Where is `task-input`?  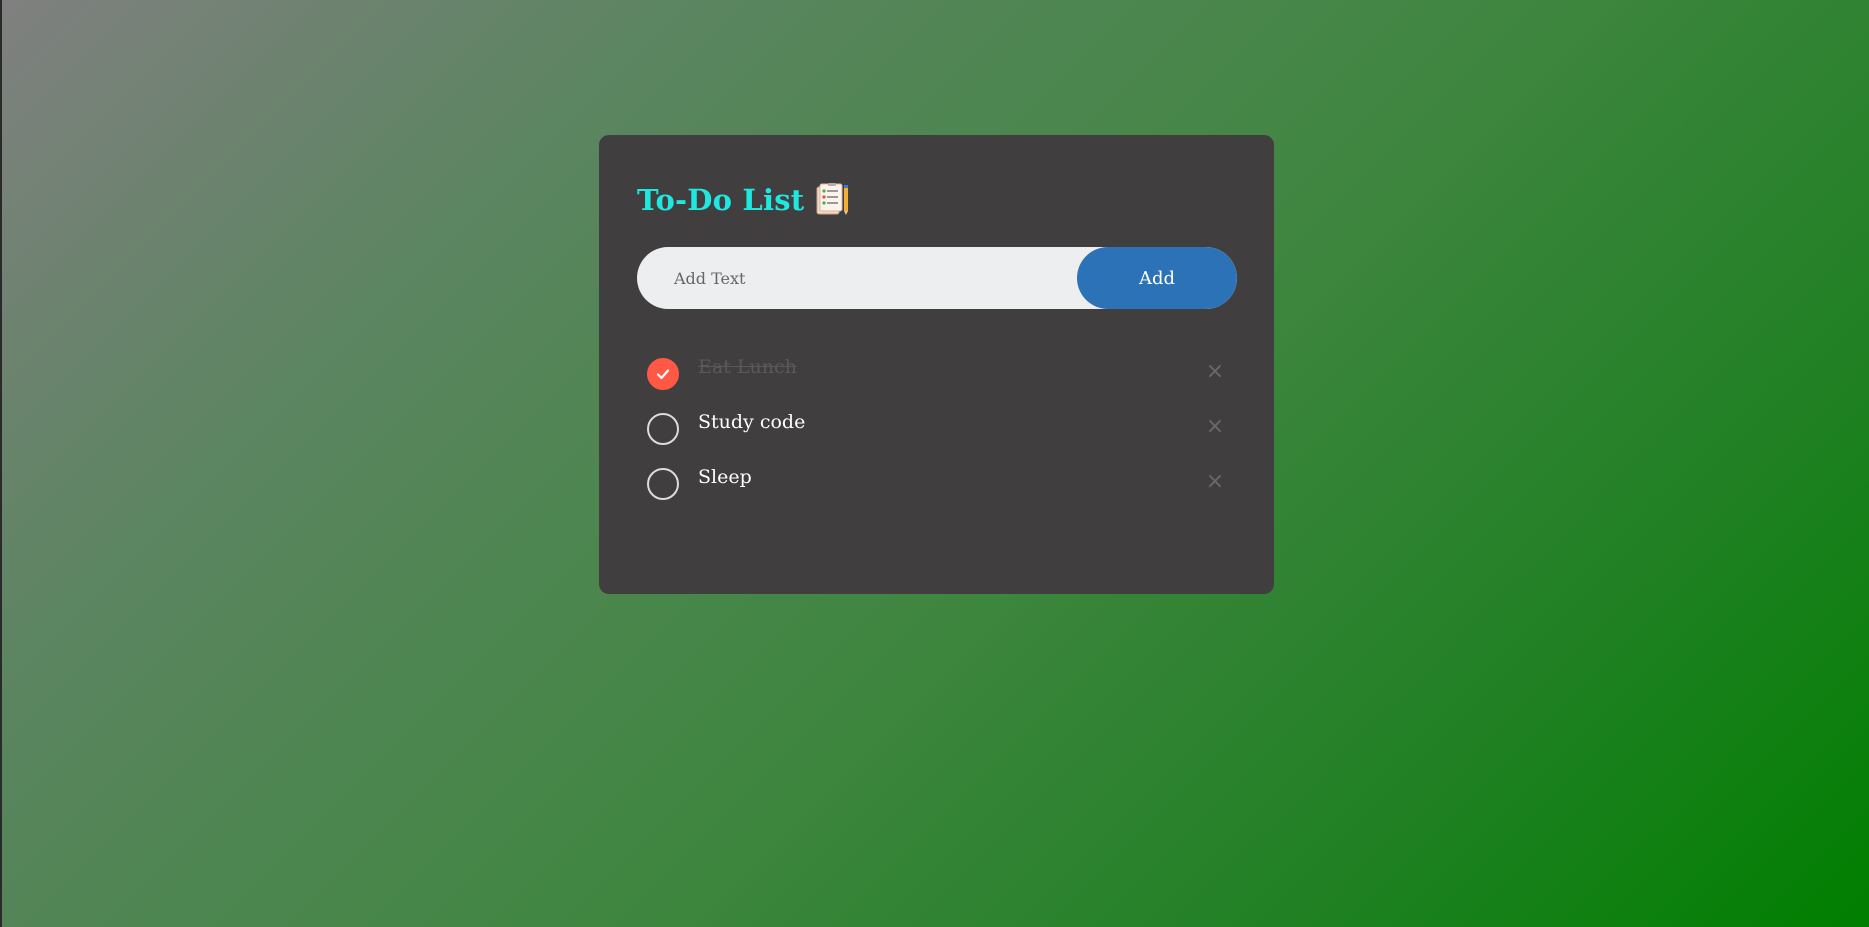 task-input is located at coordinates (857, 278).